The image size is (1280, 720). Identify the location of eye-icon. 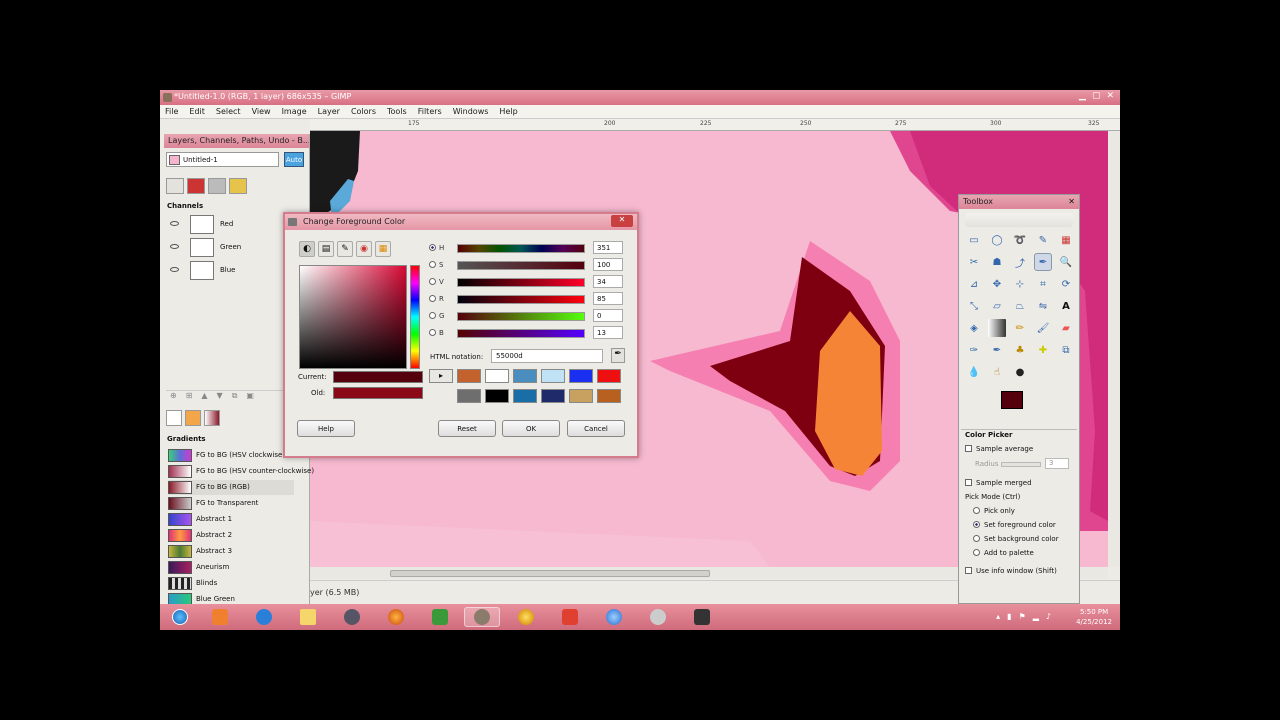
(174, 246).